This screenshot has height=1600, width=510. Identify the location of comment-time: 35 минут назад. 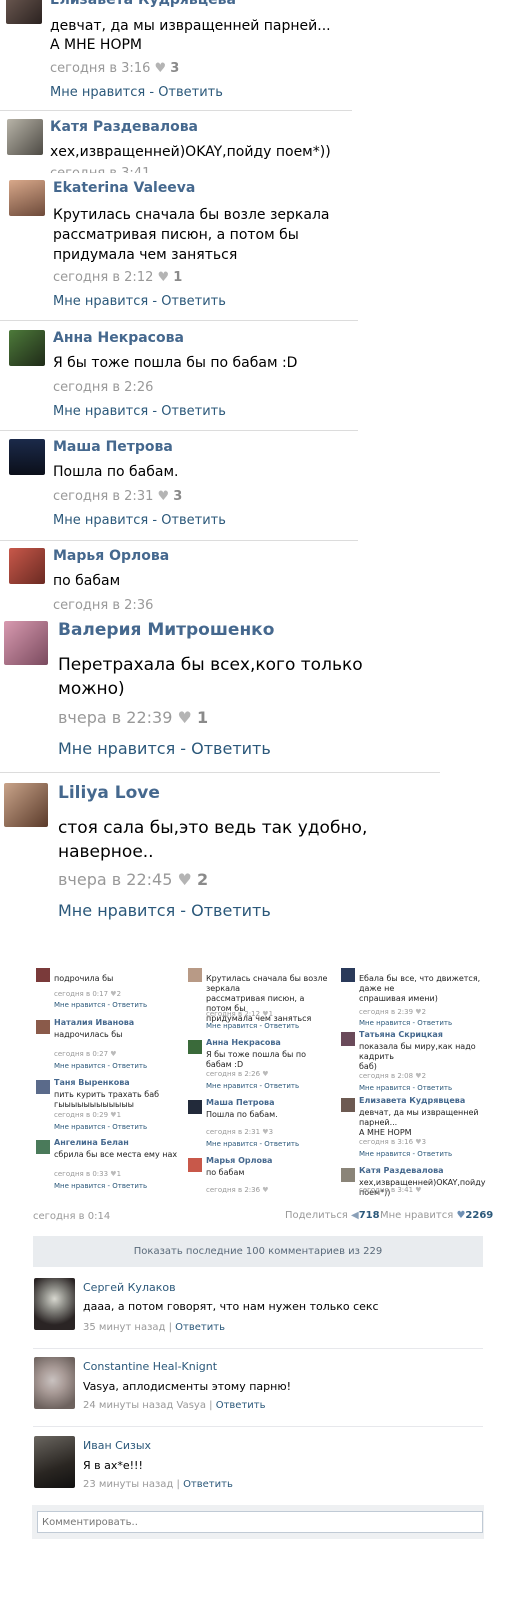
(124, 1327).